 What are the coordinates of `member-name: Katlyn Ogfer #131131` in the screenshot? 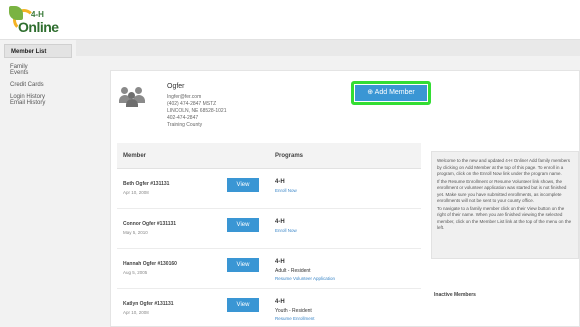 It's located at (148, 304).